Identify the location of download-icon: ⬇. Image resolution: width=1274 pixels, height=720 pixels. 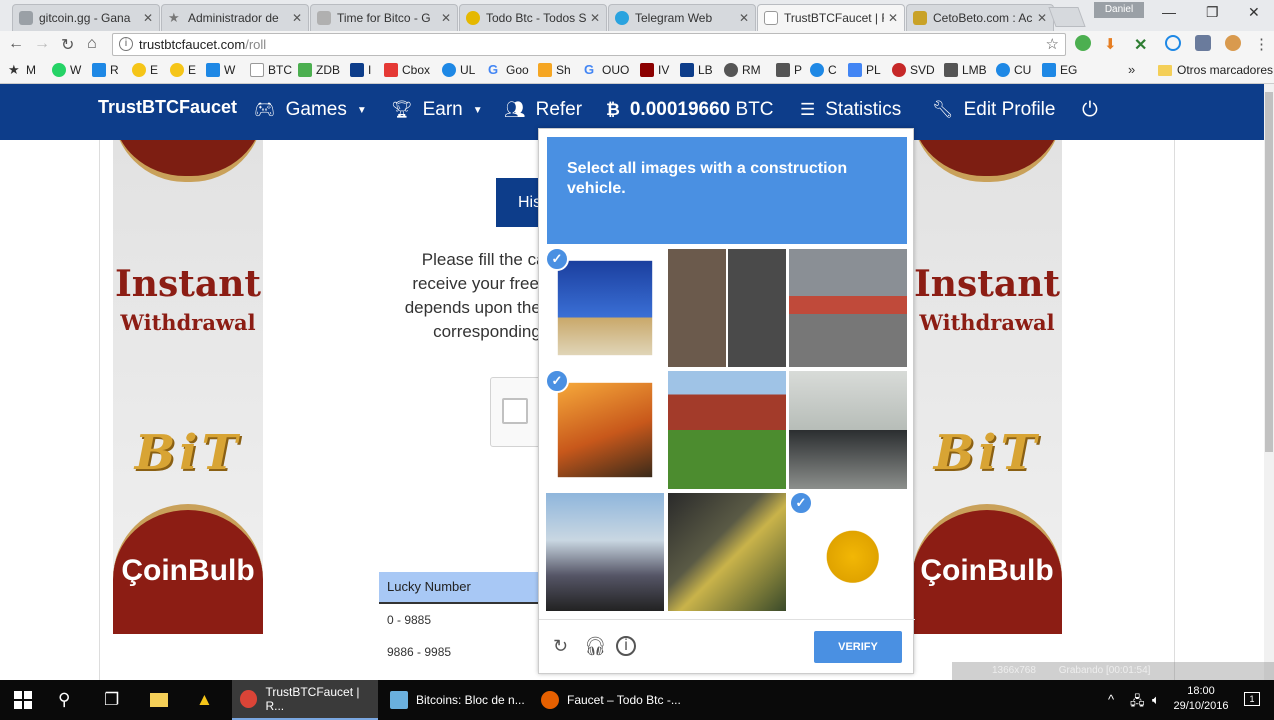
(1112, 44).